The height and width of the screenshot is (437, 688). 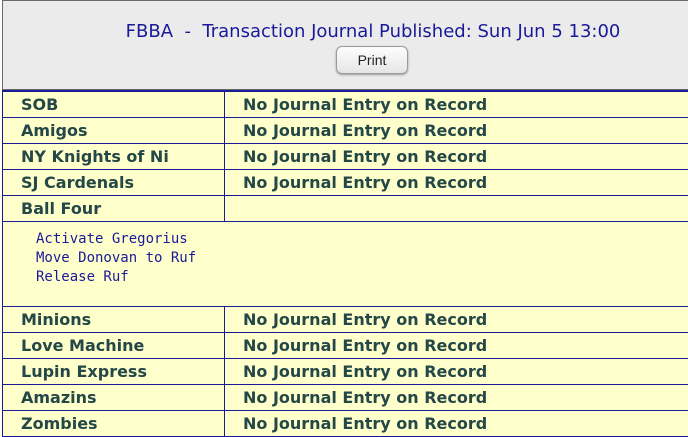 I want to click on team-name: Love Machine, so click(x=114, y=345).